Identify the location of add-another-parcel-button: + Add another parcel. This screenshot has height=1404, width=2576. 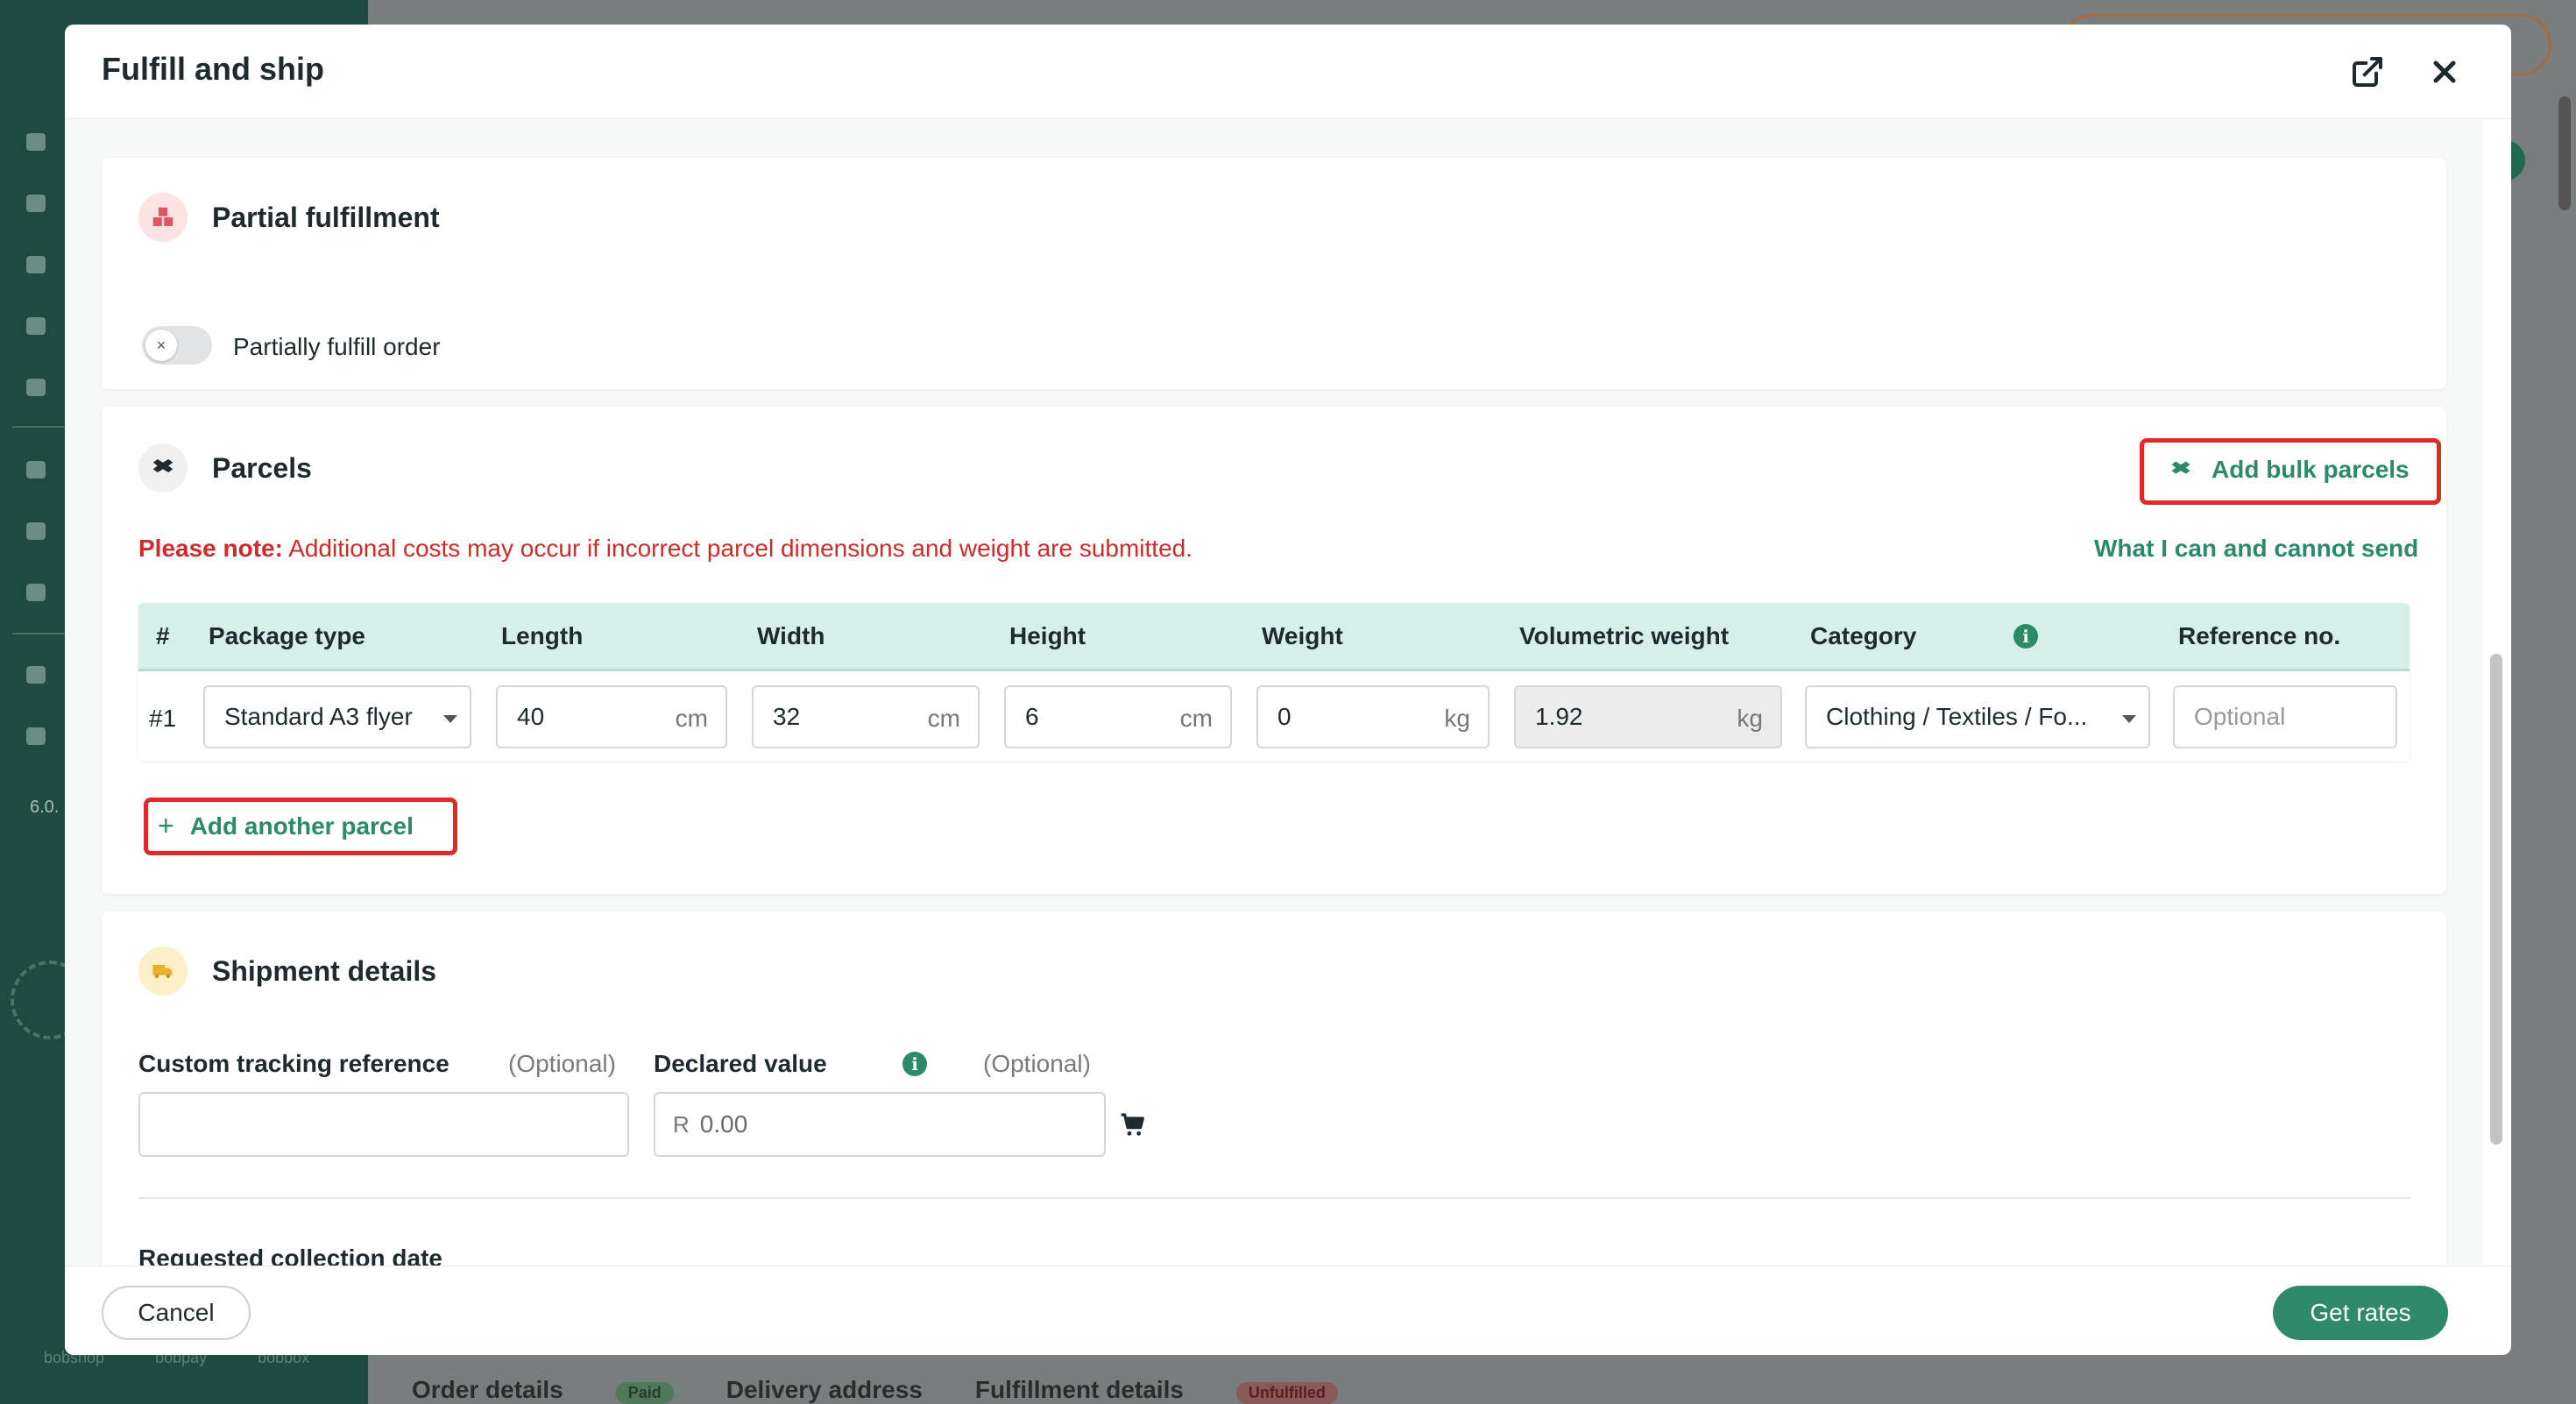
(286, 826).